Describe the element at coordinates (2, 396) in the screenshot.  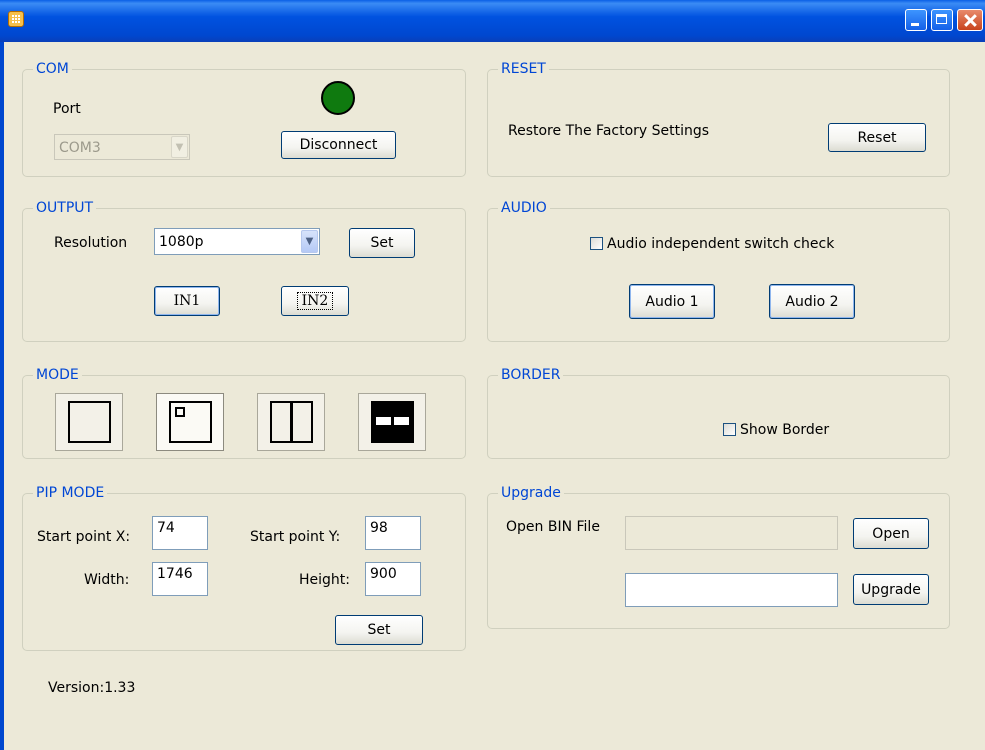
I see `window-frame` at that location.